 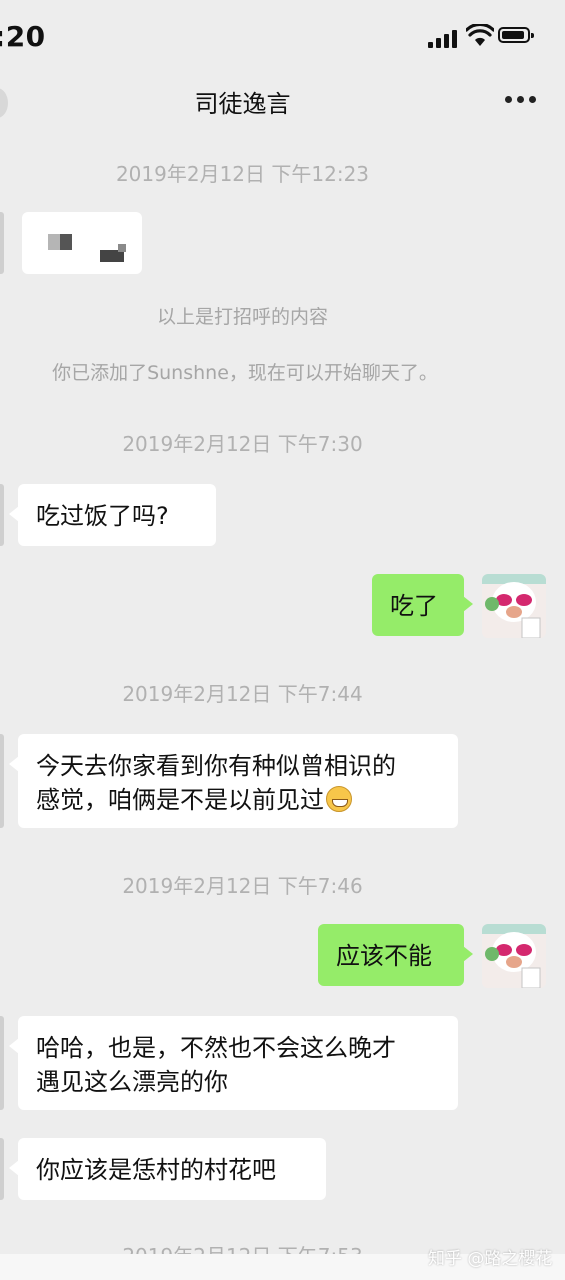 I want to click on wifi-icon, so click(x=480, y=35).